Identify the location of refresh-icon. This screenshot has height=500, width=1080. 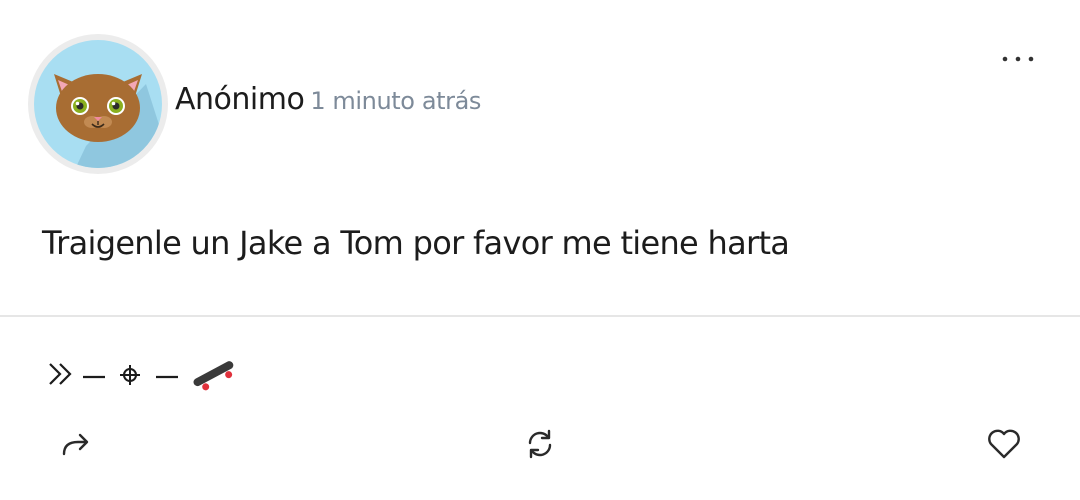
(540, 444).